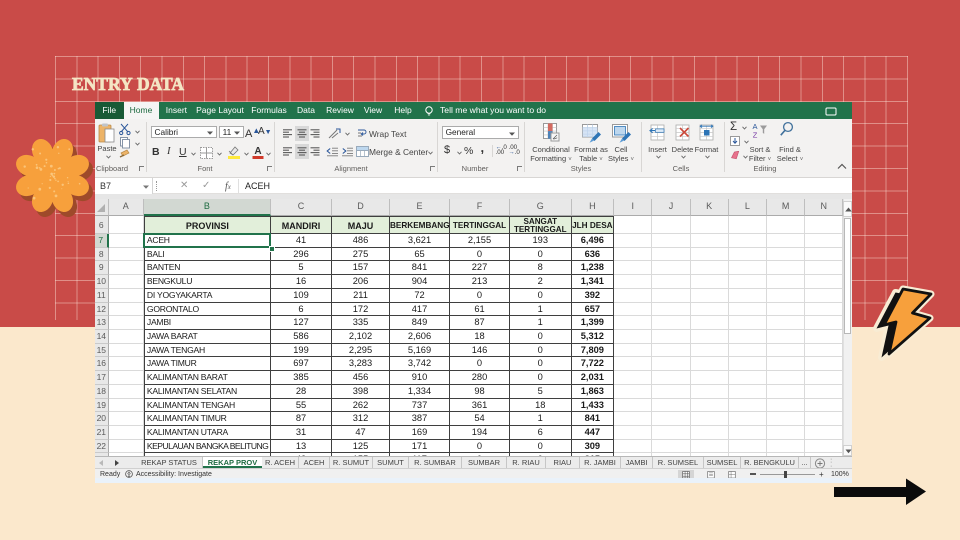 The height and width of the screenshot is (540, 960). Describe the element at coordinates (257, 151) in the screenshot. I see `svg-text: A` at that location.